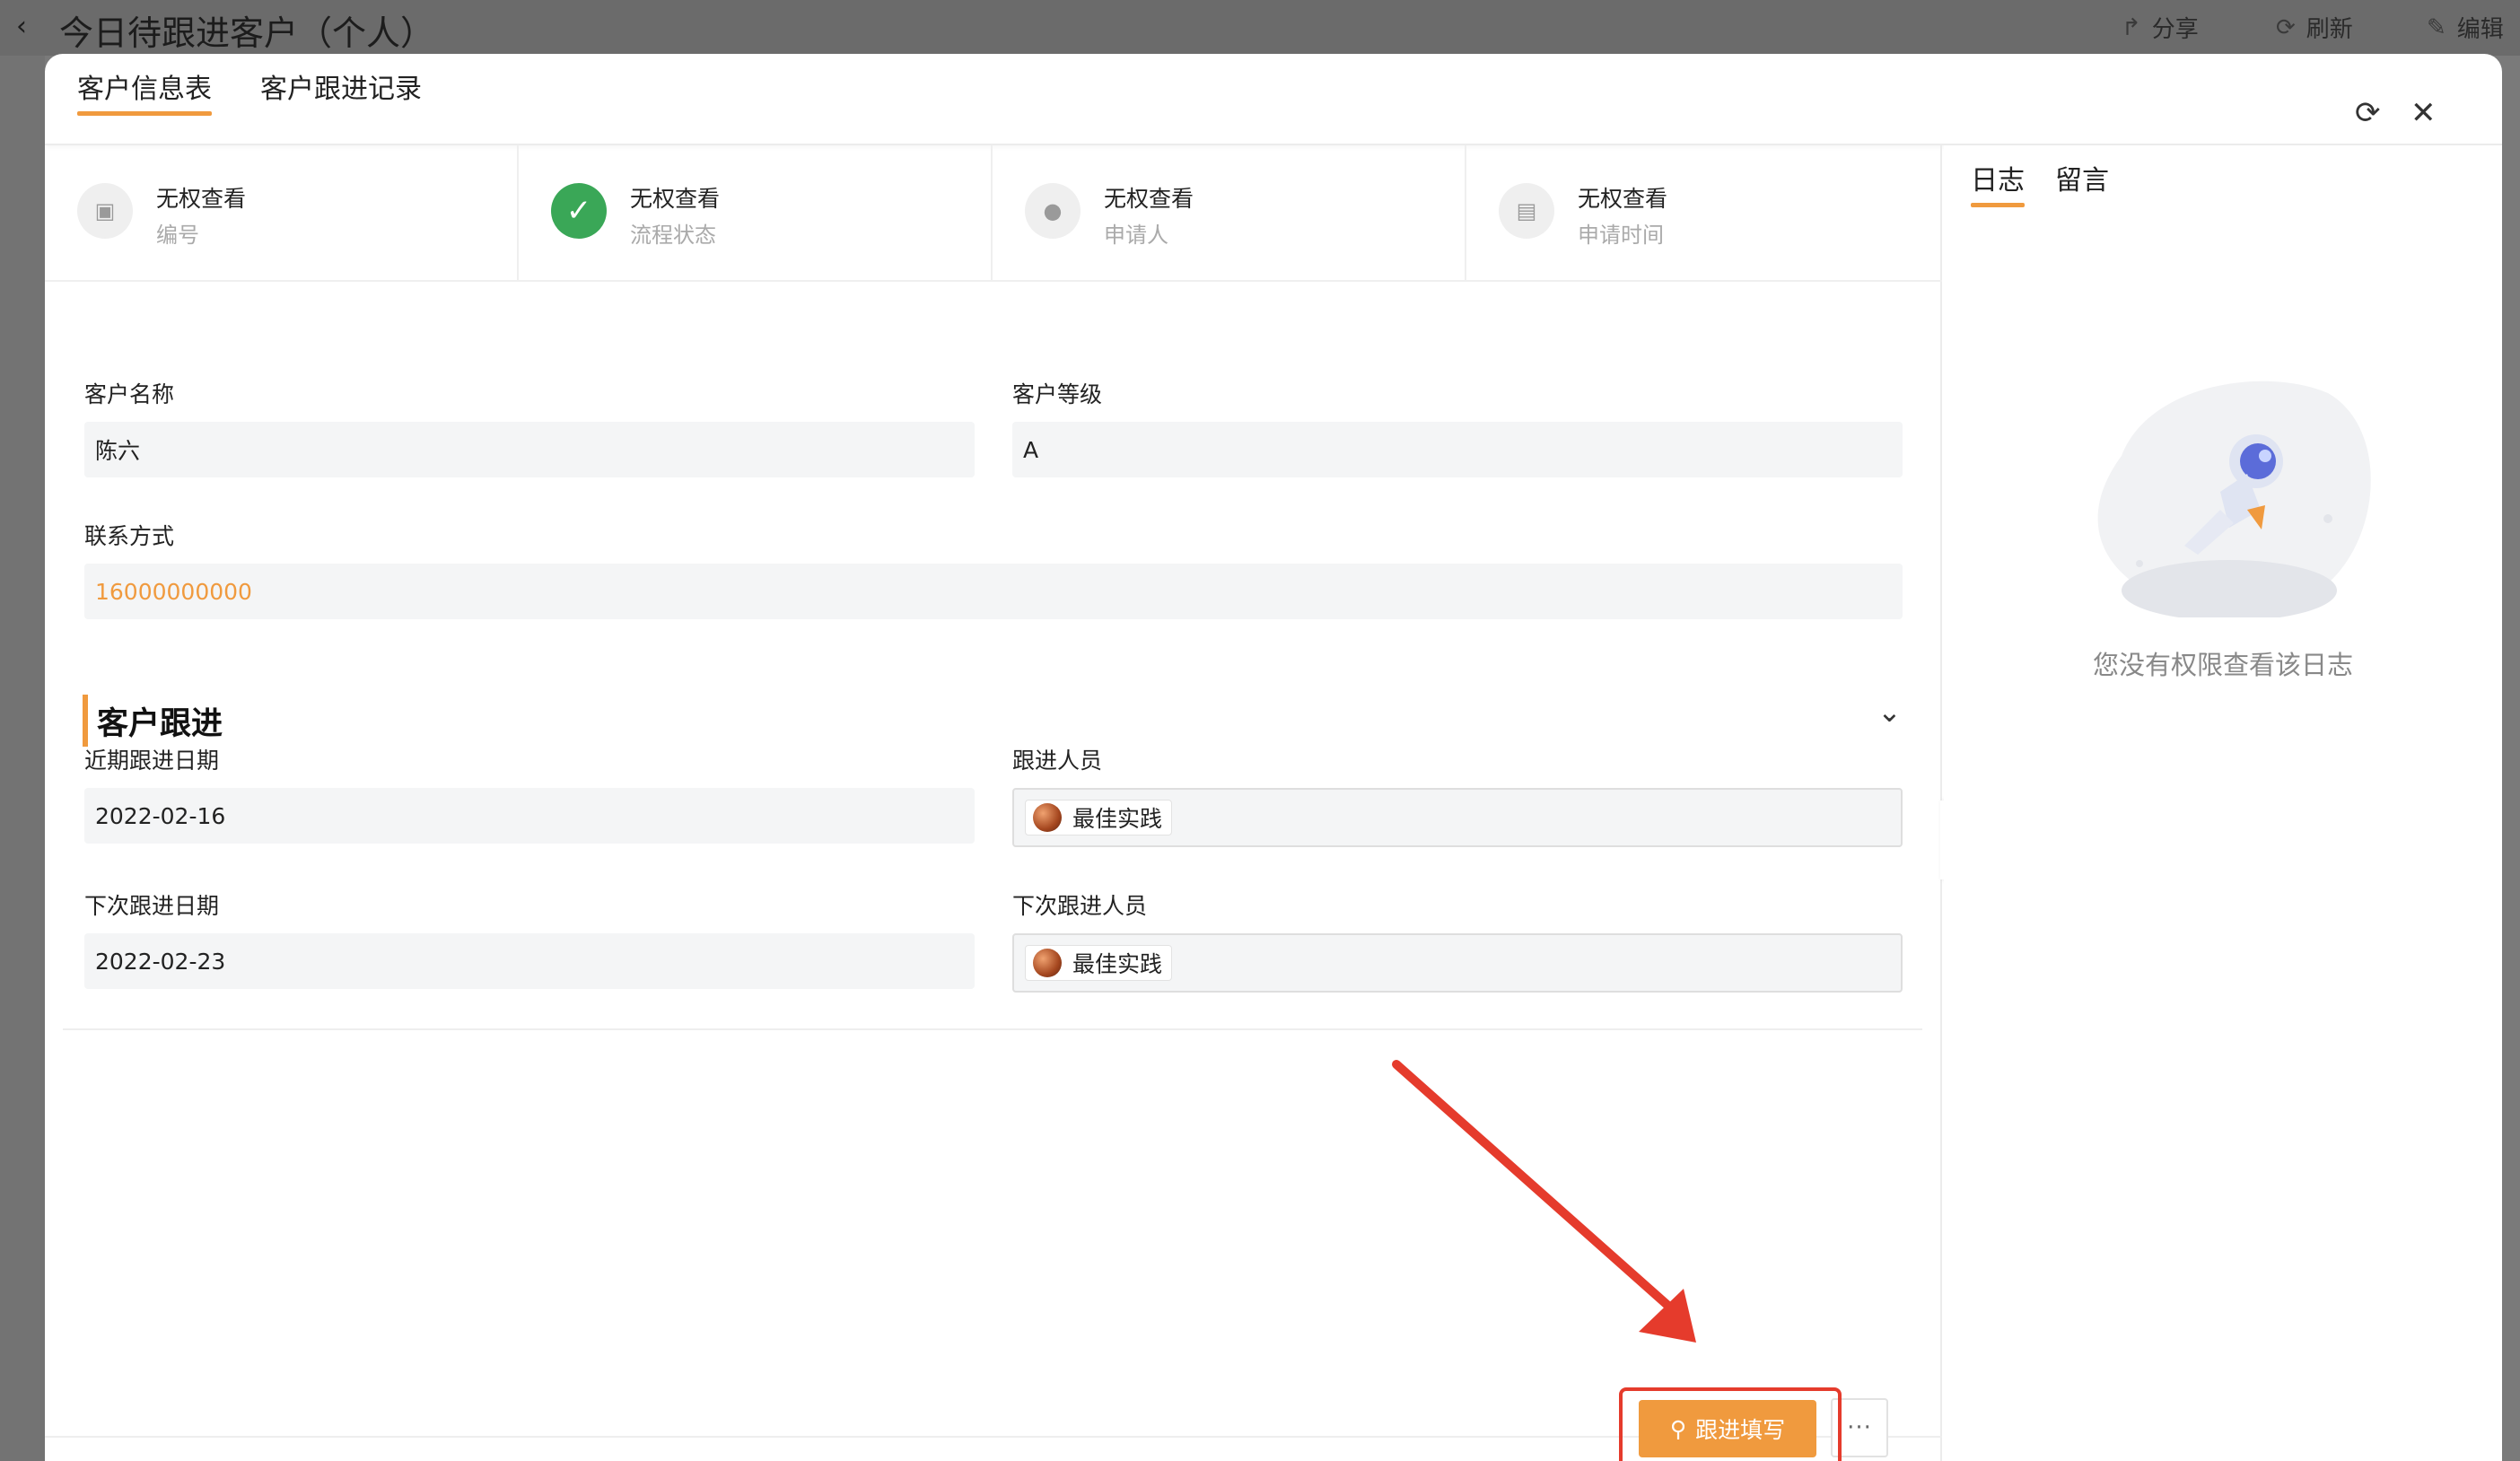 Image resolution: width=2520 pixels, height=1461 pixels. I want to click on customer-level-label: 客户等级, so click(1057, 394).